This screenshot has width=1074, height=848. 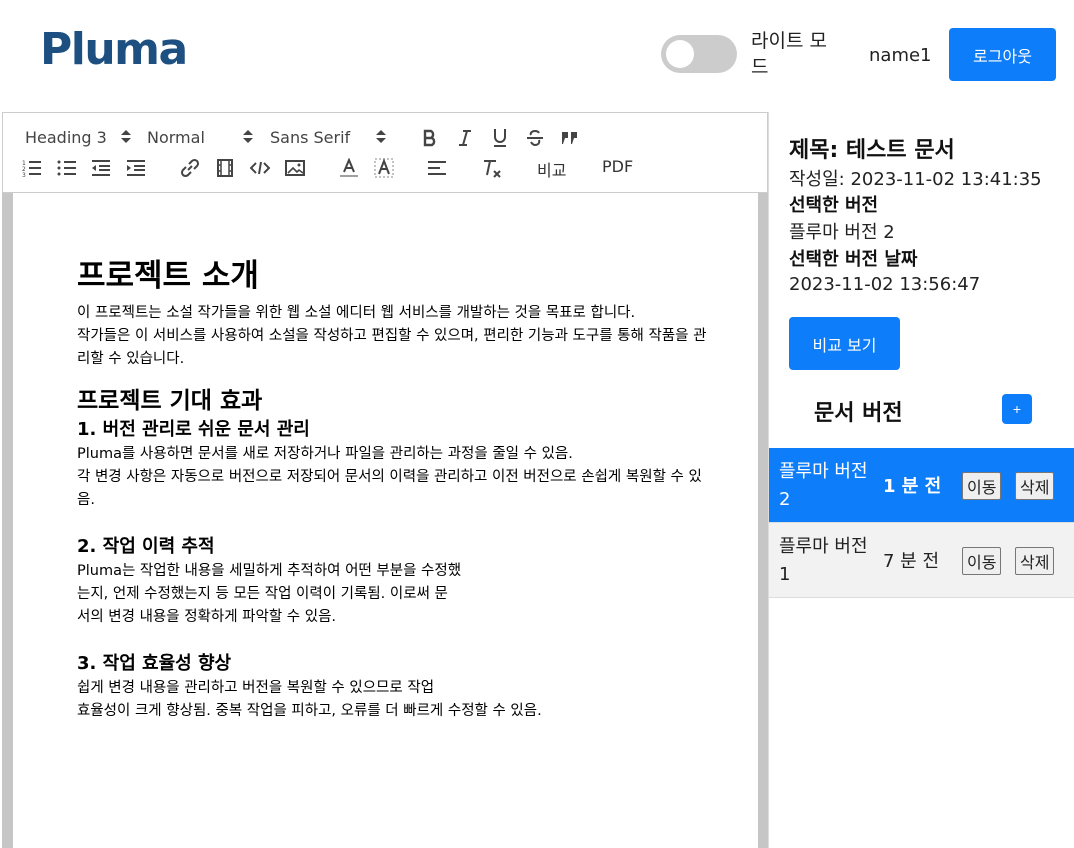 What do you see at coordinates (699, 54) in the screenshot?
I see `theme-toggle` at bounding box center [699, 54].